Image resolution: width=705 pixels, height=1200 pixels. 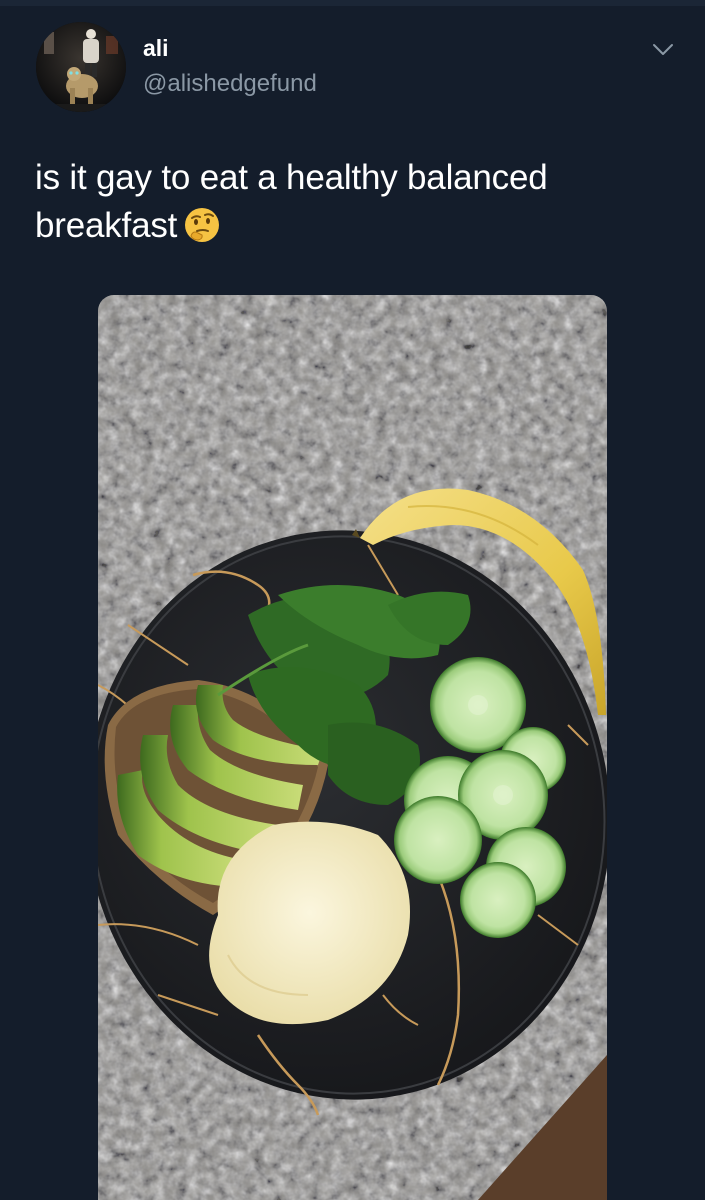 I want to click on user-handle: @alishedgefund, so click(x=230, y=84).